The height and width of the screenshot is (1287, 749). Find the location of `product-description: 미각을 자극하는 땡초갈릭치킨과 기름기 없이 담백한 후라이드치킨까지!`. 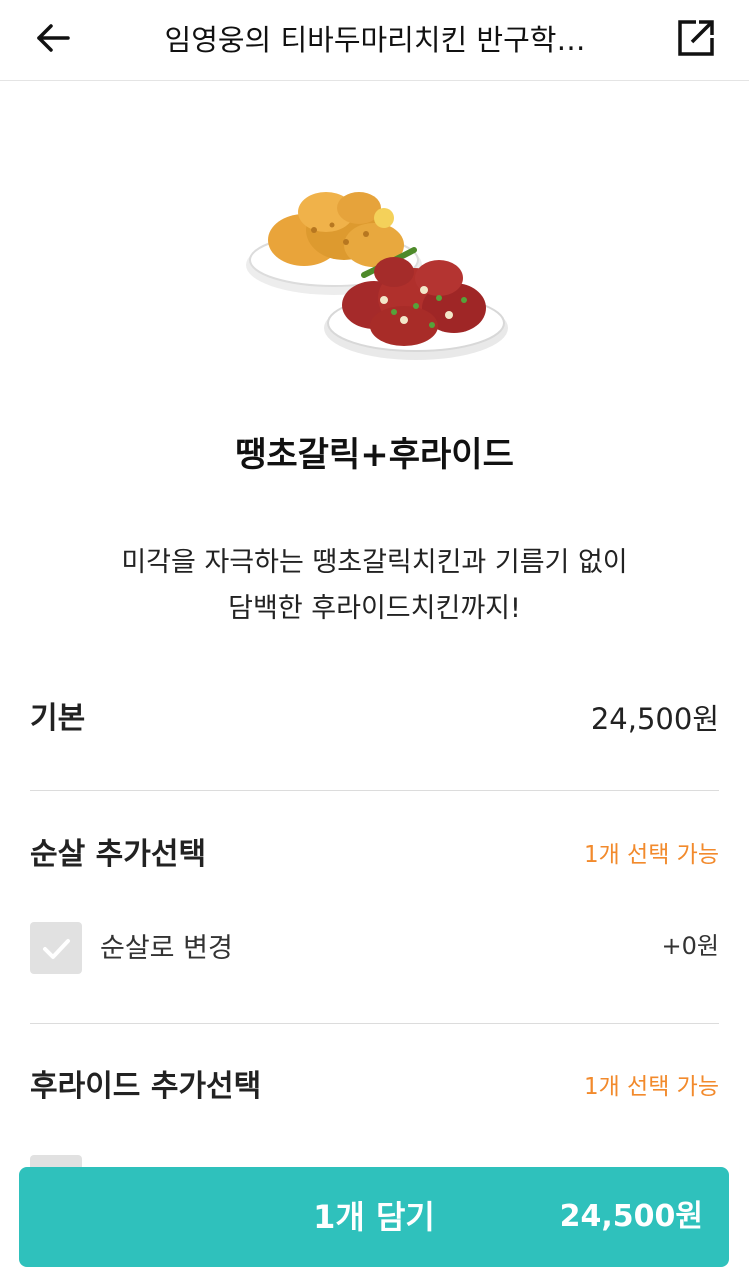

product-description: 미각을 자극하는 땡초갈릭치킨과 기름기 없이 담백한 후라이드치킨까지! is located at coordinates (374, 586).